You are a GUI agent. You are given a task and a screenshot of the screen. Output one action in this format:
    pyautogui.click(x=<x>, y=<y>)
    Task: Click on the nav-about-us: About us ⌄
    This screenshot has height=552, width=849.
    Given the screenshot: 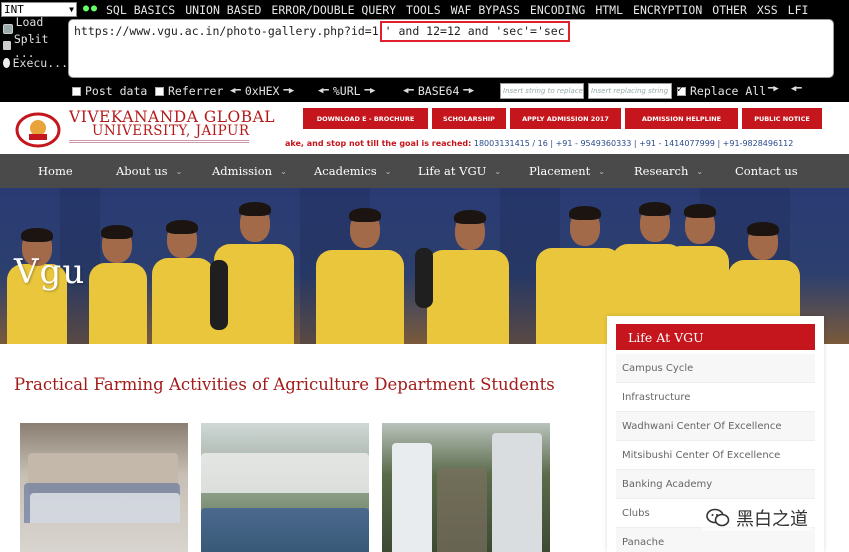 What is the action you would take?
    pyautogui.click(x=139, y=171)
    